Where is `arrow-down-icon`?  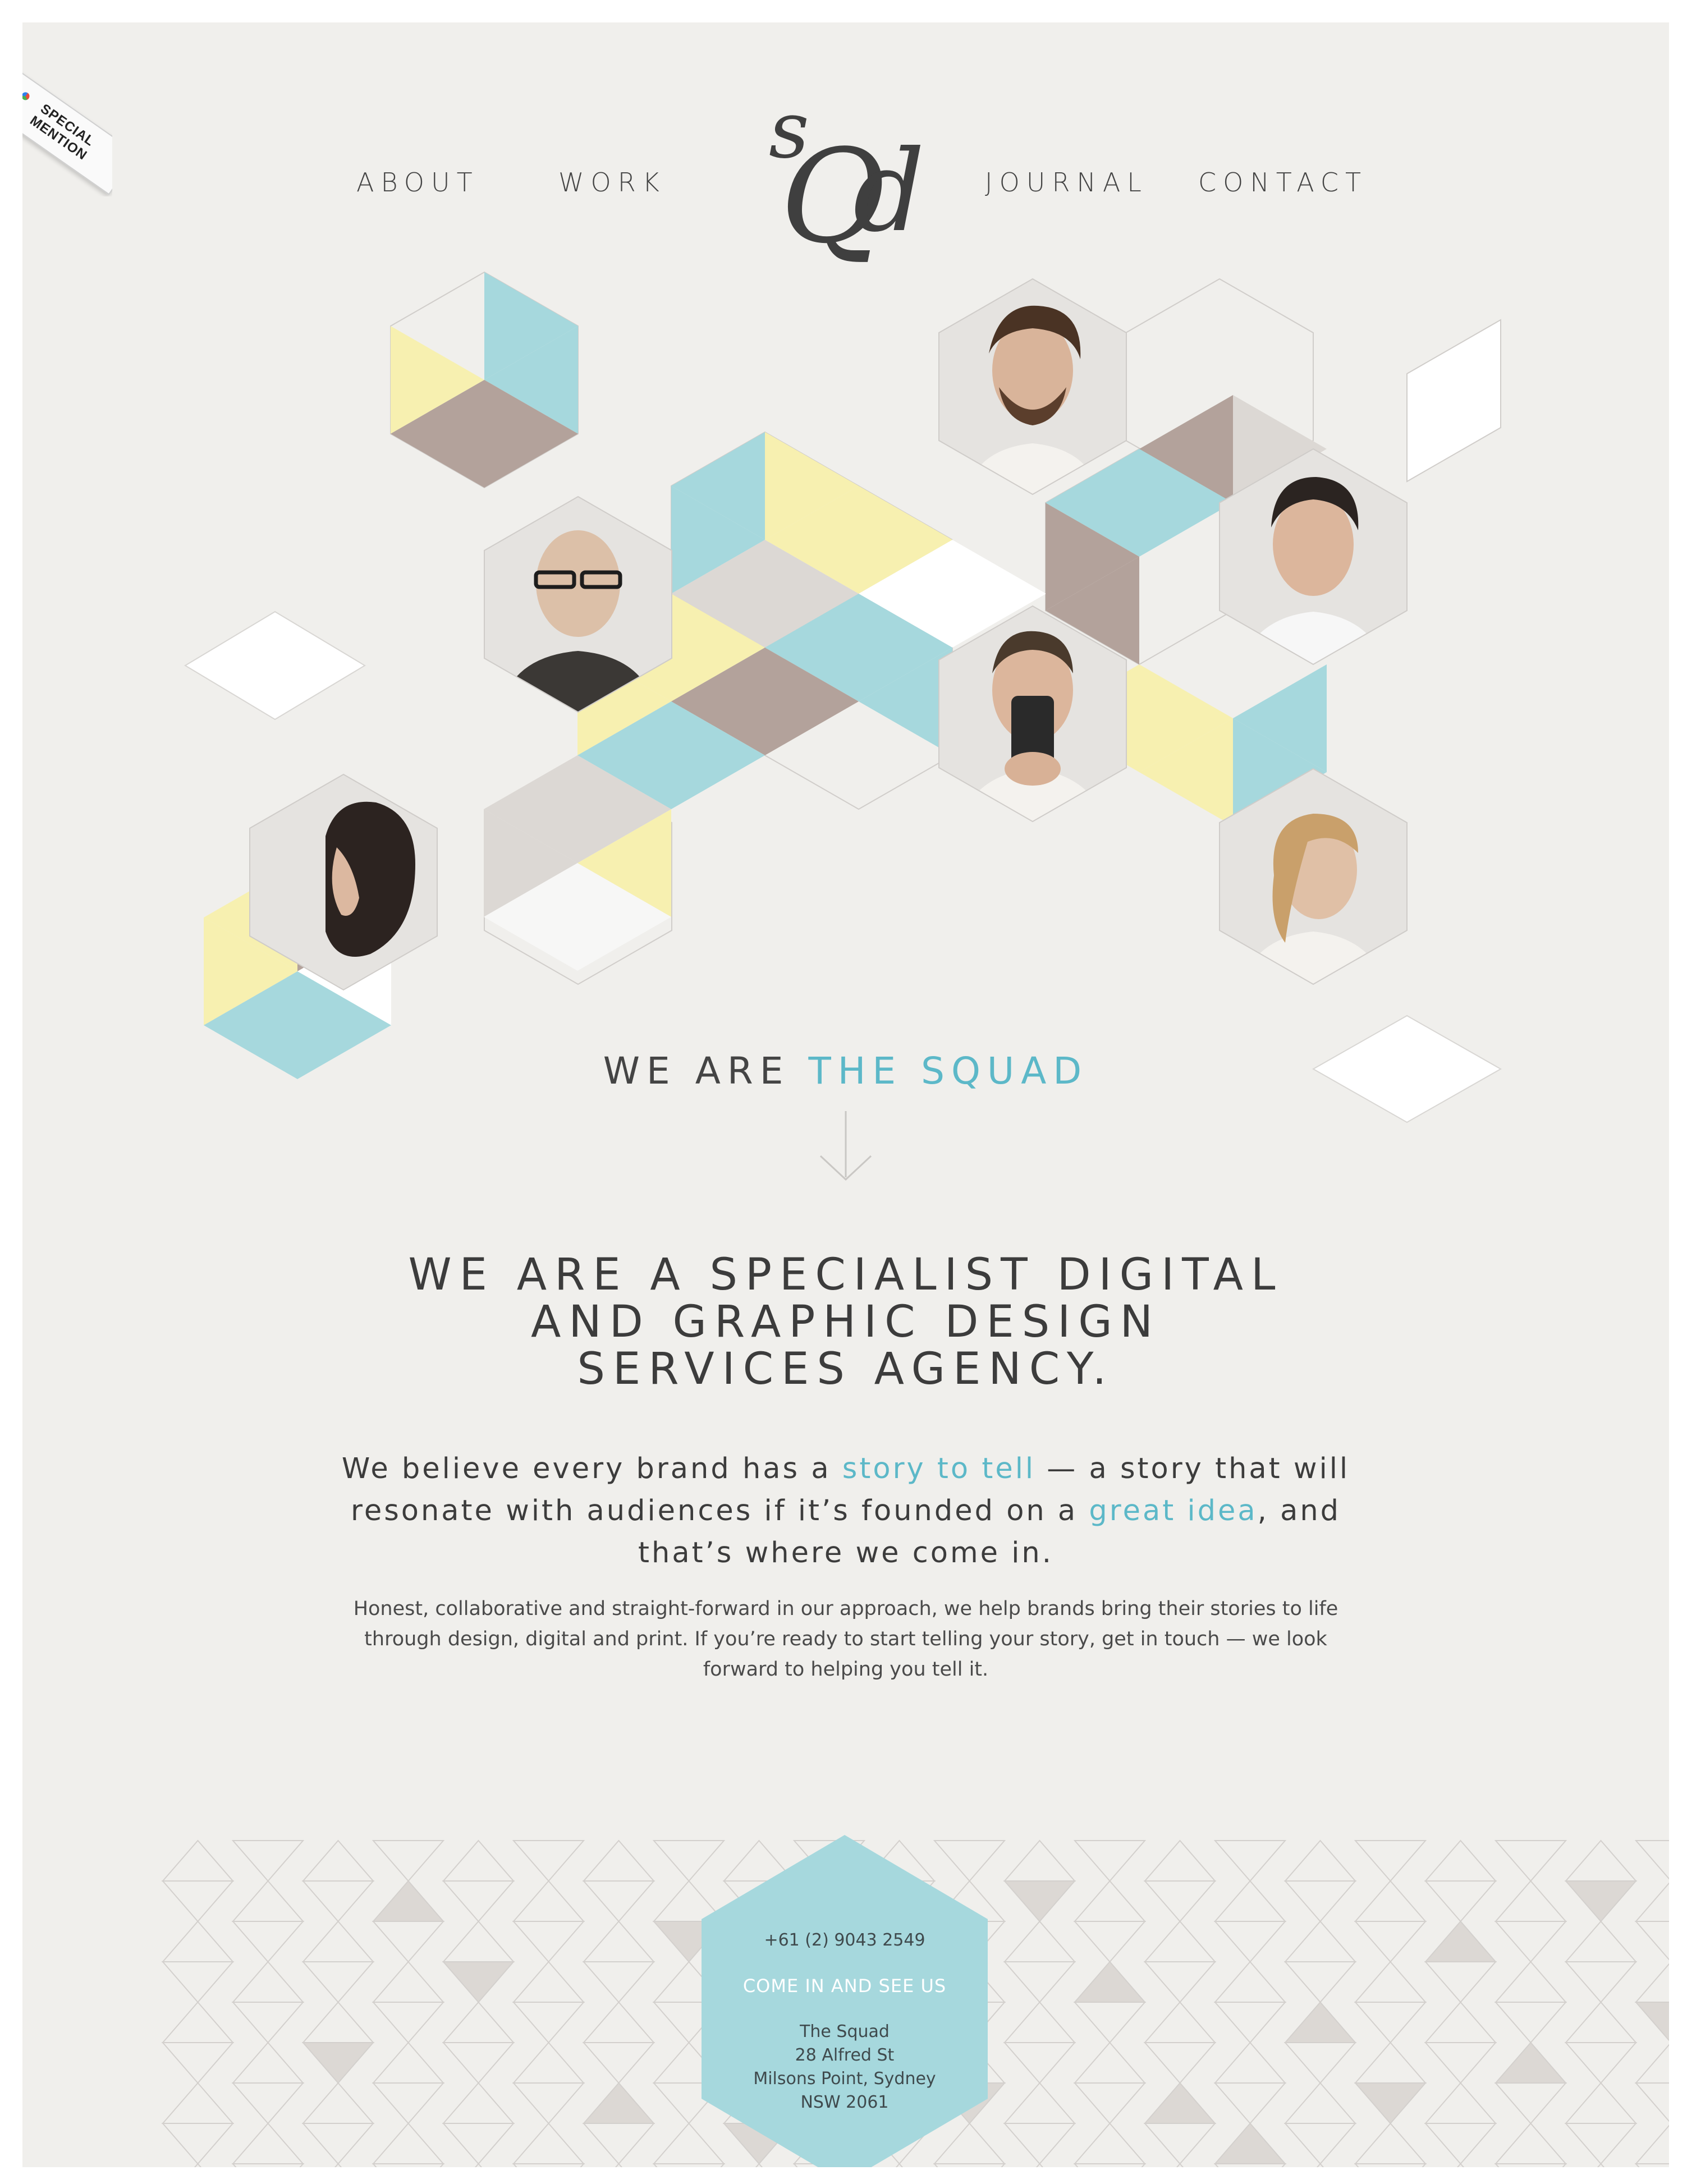 arrow-down-icon is located at coordinates (845, 1147).